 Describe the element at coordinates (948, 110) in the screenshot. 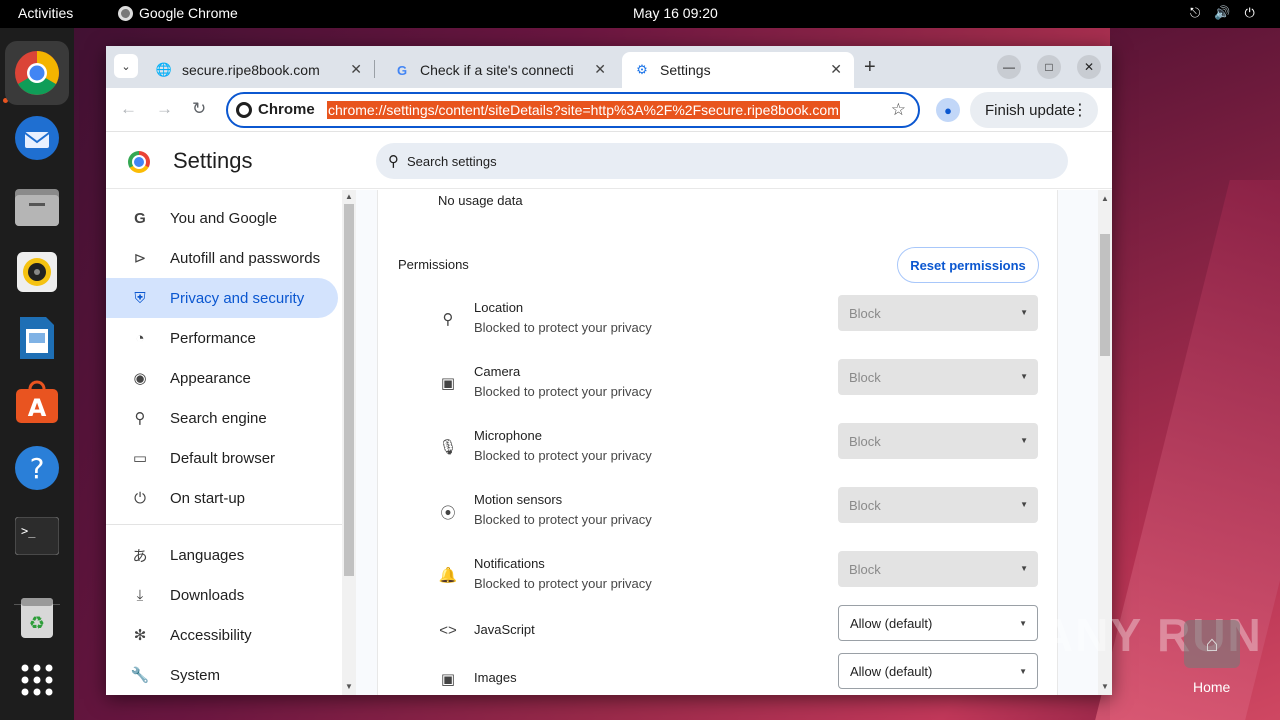

I see `profile-button: ●` at that location.